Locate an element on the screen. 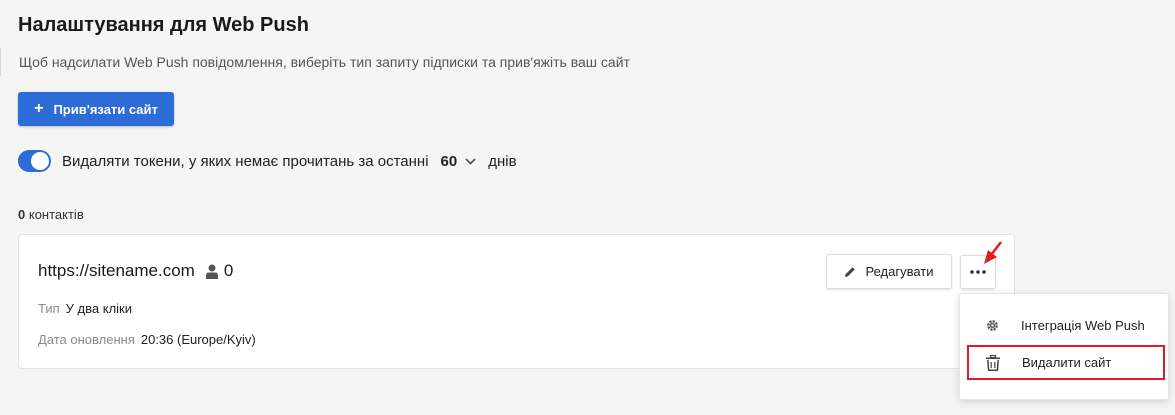  contacts-count: 0 контактів is located at coordinates (51, 214).